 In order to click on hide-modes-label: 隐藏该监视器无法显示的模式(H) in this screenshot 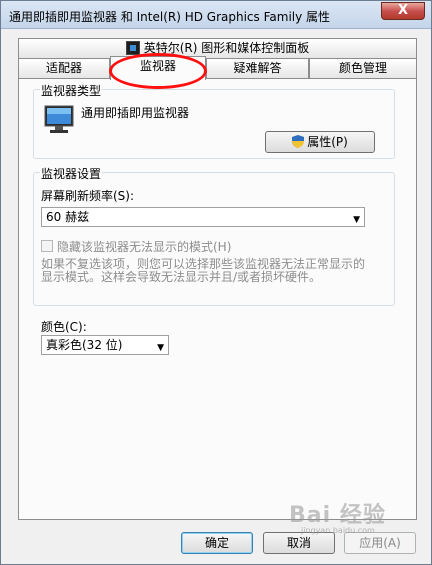, I will do `click(144, 247)`.